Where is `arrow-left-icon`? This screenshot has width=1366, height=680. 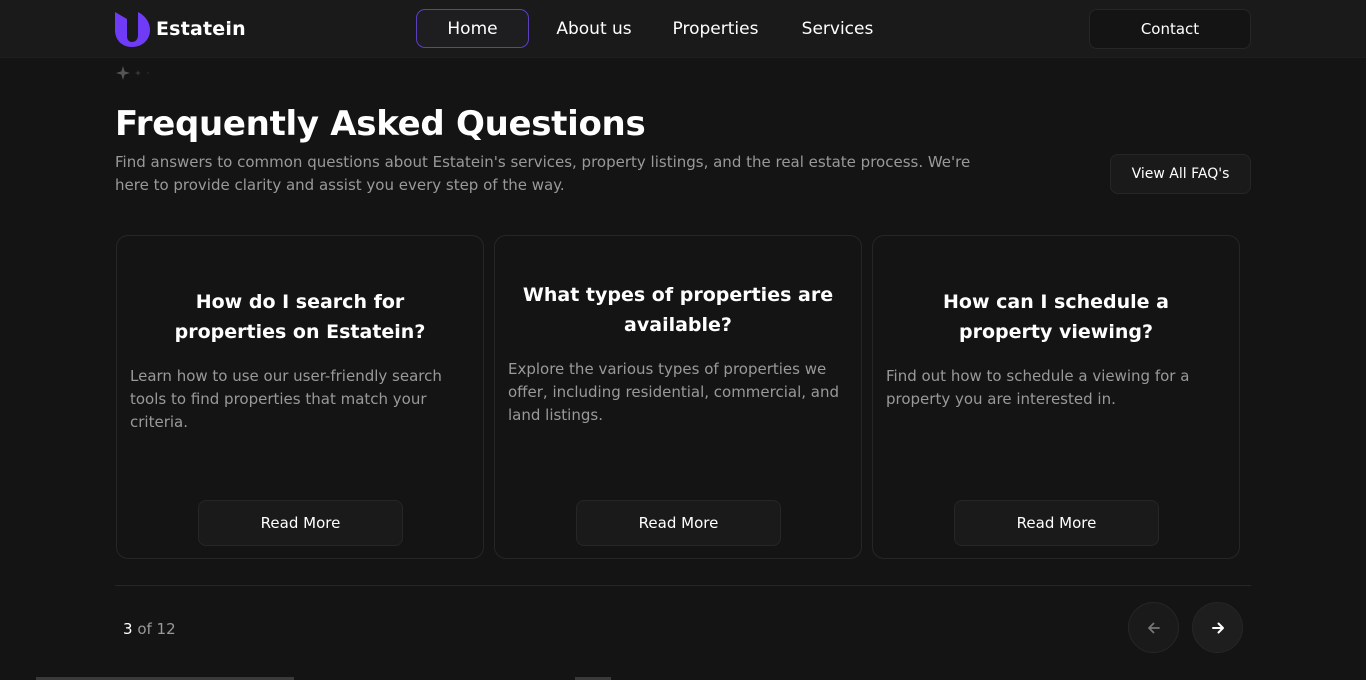
arrow-left-icon is located at coordinates (1153, 627).